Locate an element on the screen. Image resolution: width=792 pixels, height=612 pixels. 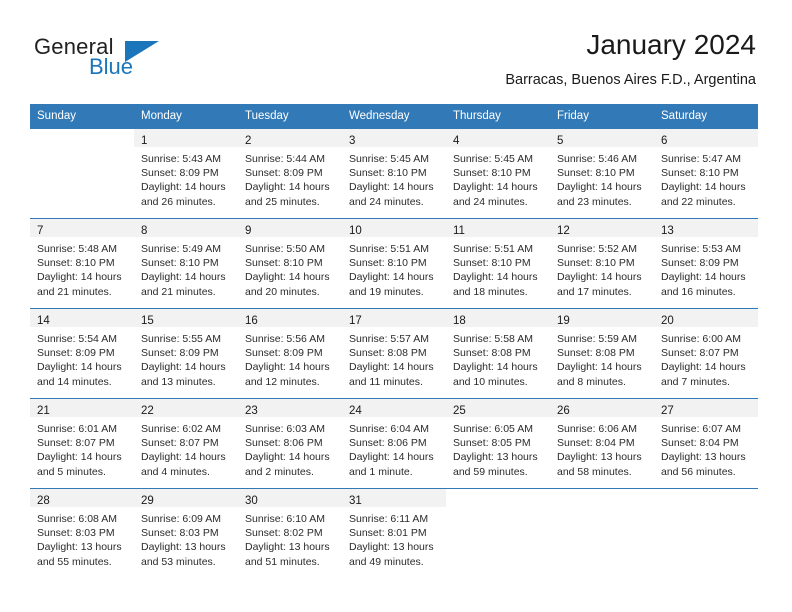
day-number: 11 is located at coordinates (459, 231).